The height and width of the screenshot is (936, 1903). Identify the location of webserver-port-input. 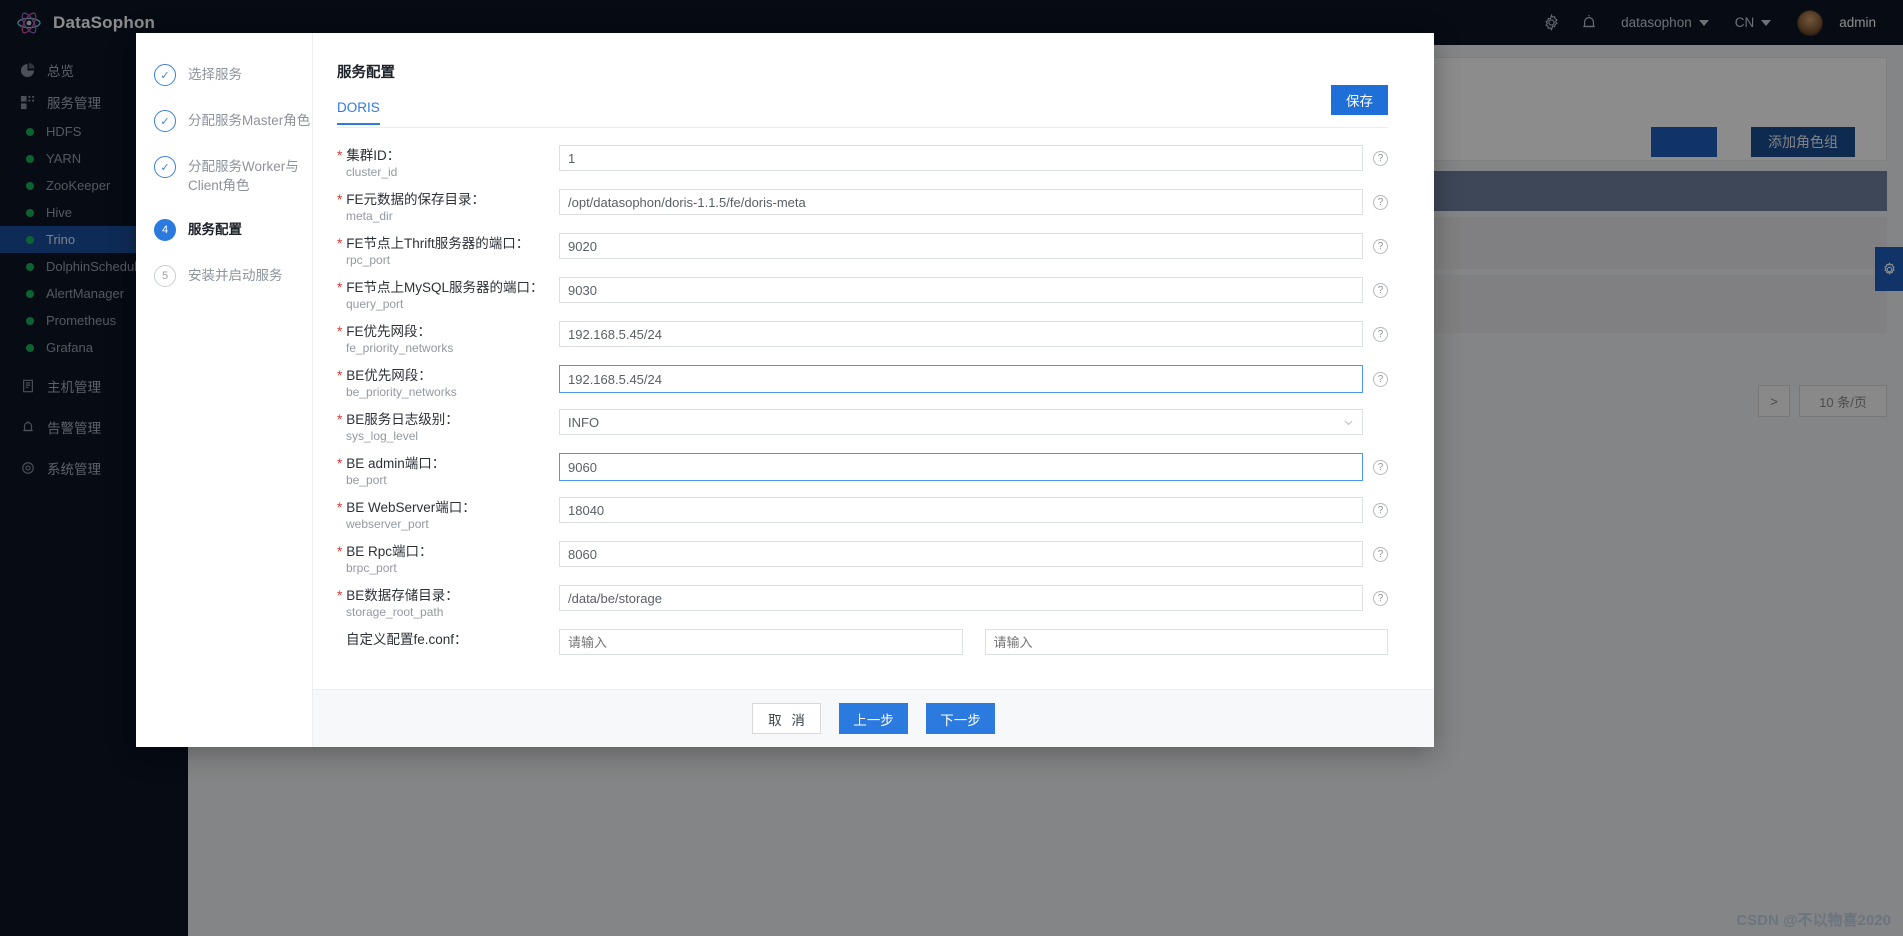
(961, 510).